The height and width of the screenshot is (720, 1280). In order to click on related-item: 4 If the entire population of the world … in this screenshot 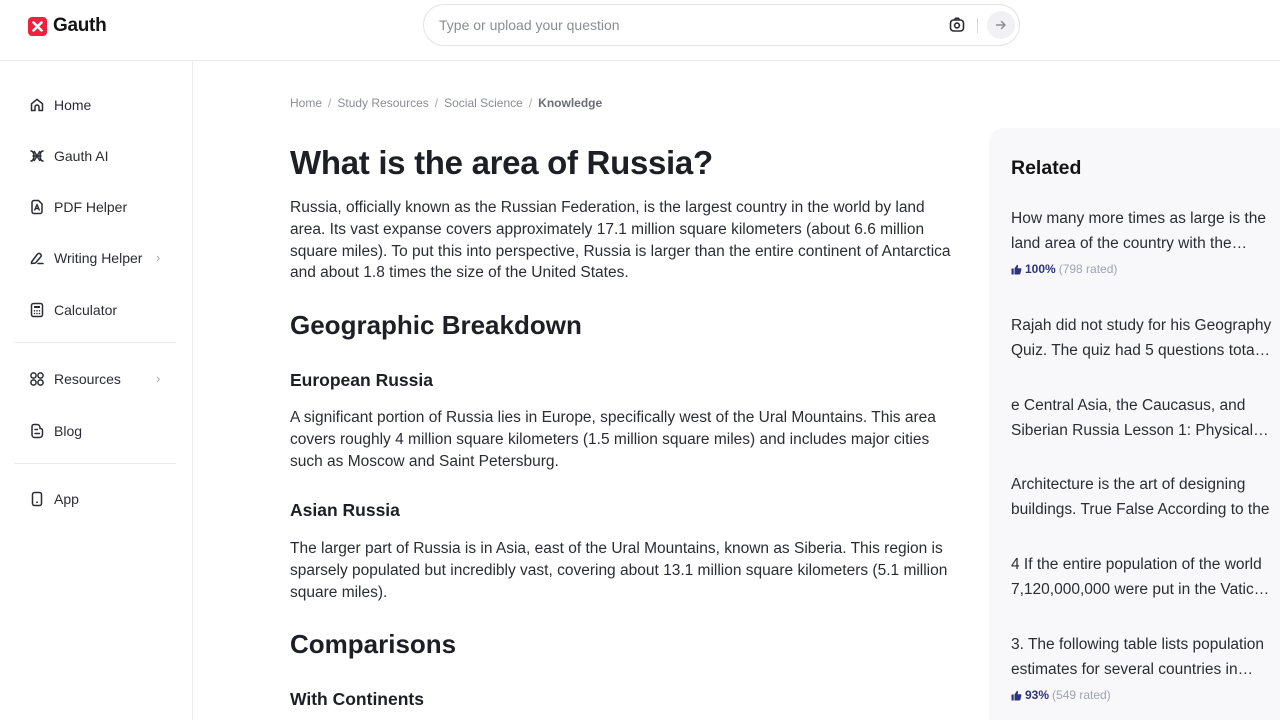, I will do `click(1142, 577)`.